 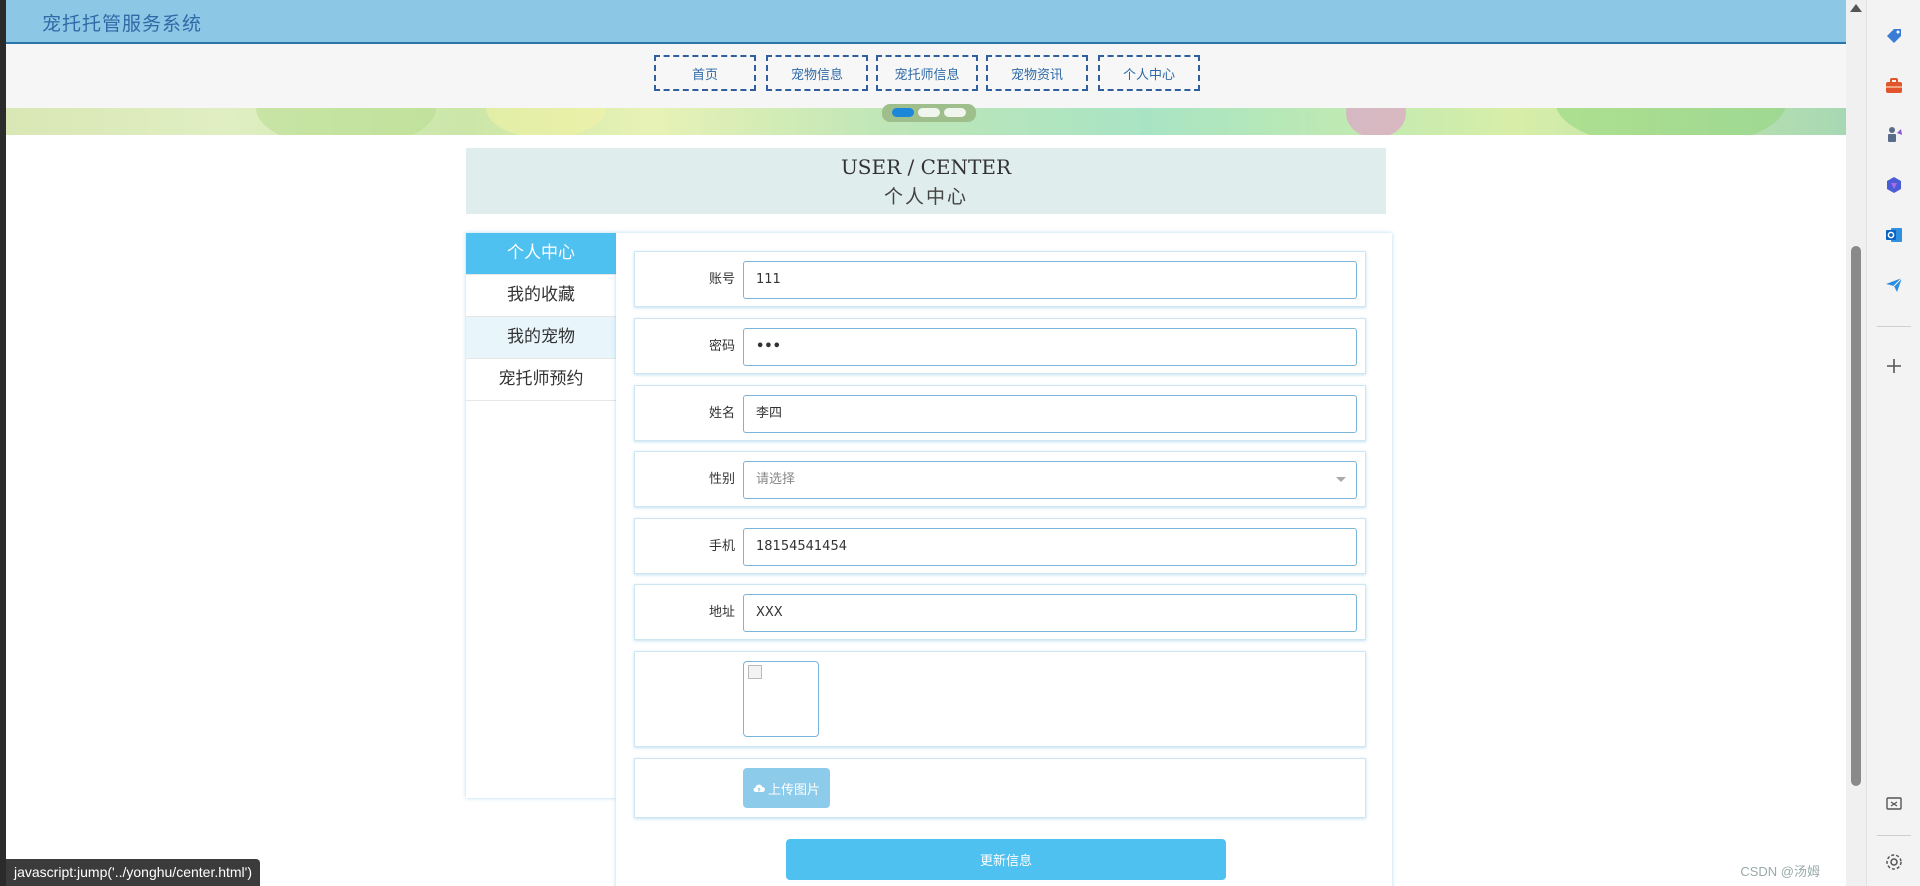 I want to click on update-info-button: 更新信息, so click(x=1006, y=859).